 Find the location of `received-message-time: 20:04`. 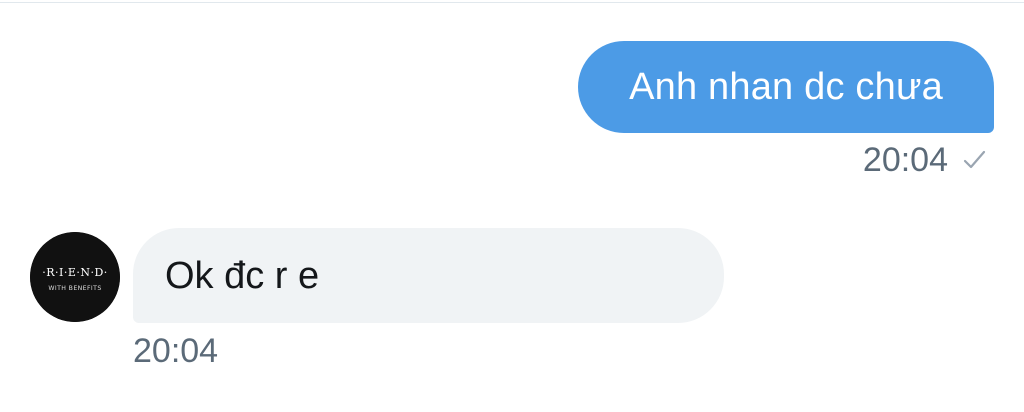

received-message-time: 20:04 is located at coordinates (176, 351).